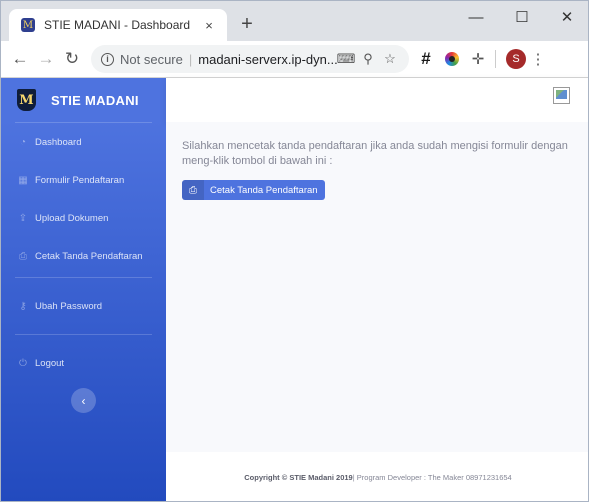 This screenshot has width=589, height=502. I want to click on reload-icon: ↻, so click(72, 59).